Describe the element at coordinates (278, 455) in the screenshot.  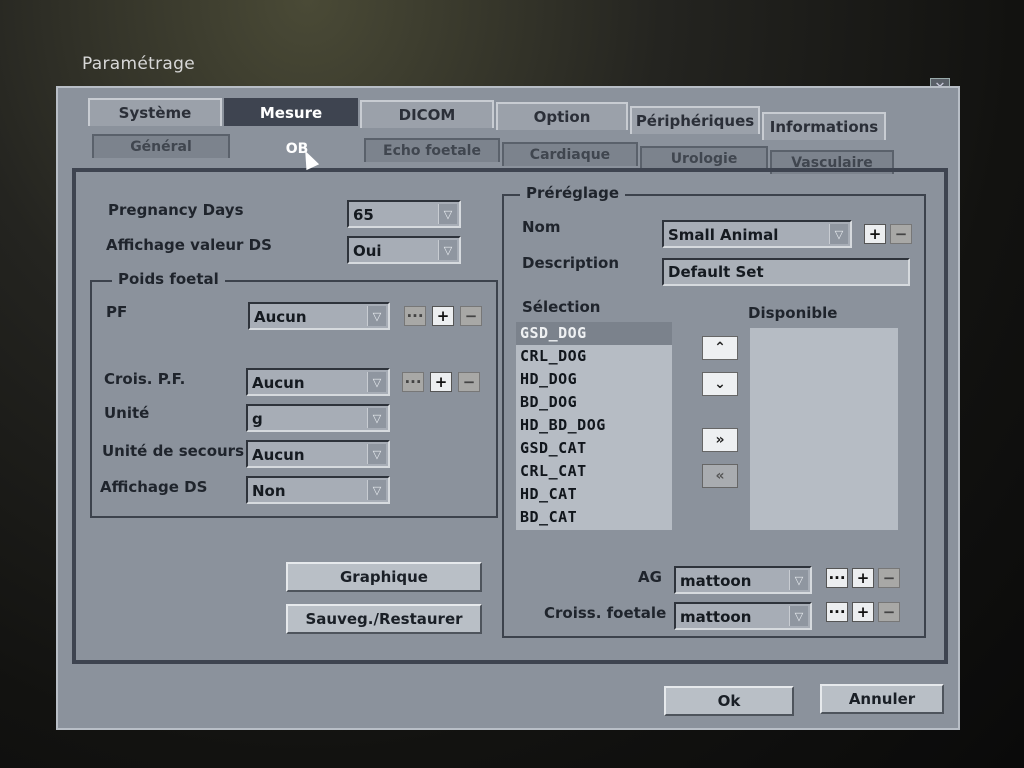
I see `unite-secours-value: Aucun` at that location.